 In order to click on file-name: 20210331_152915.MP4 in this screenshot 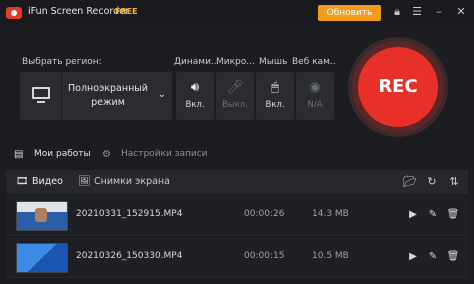, I will do `click(129, 214)`.